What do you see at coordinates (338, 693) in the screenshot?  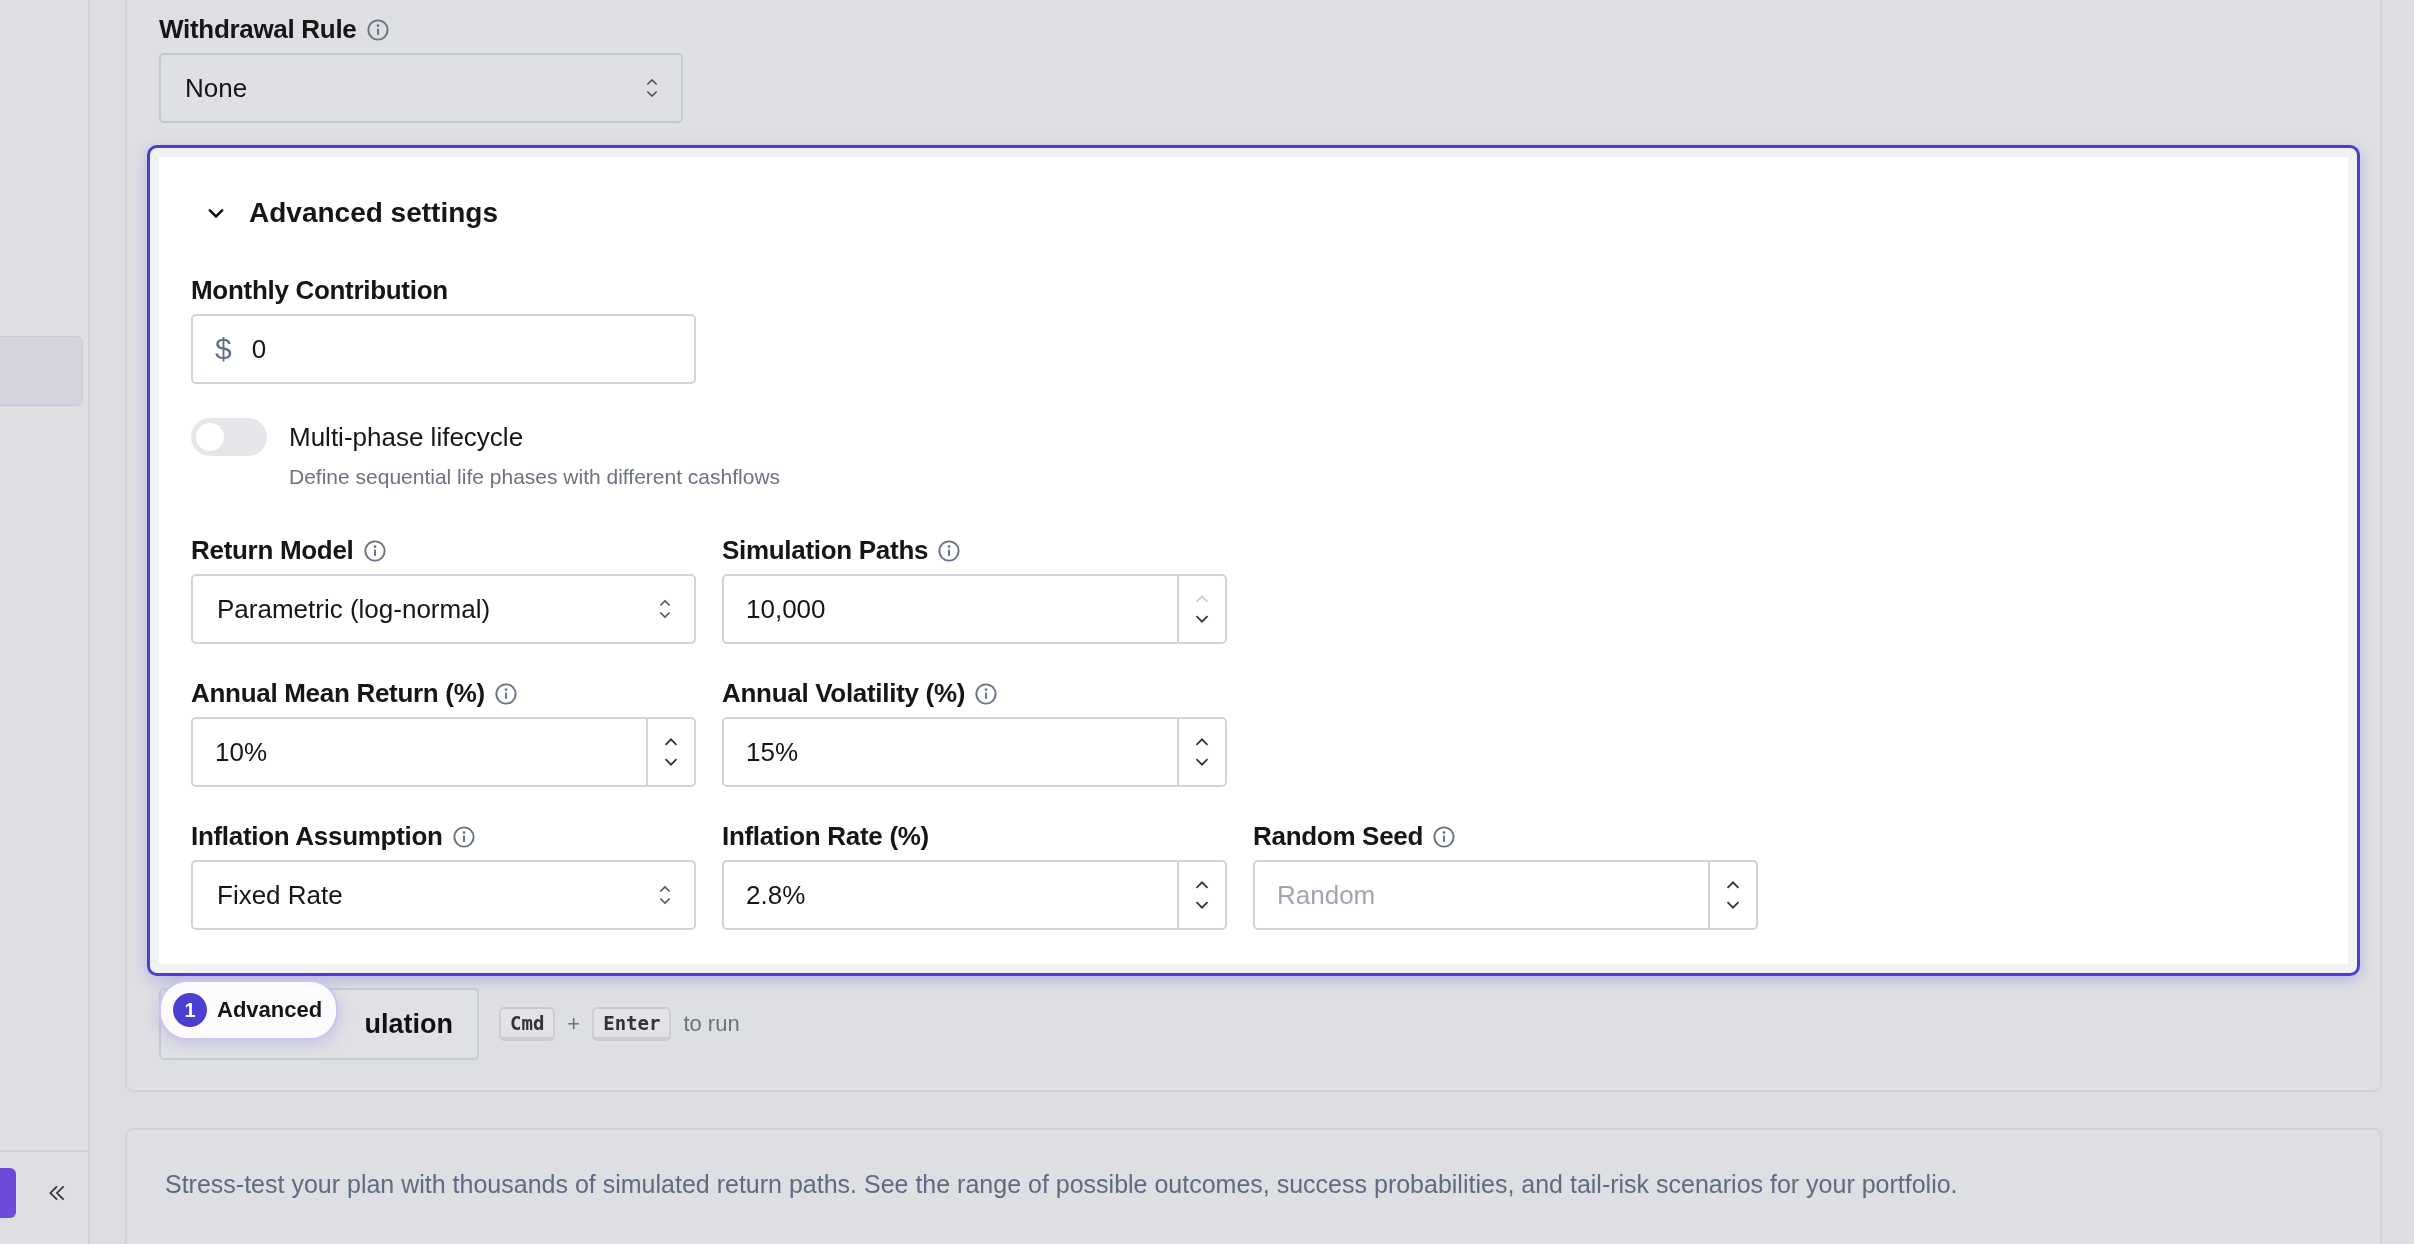 I see `field-label: Annual Mean Return (%)` at bounding box center [338, 693].